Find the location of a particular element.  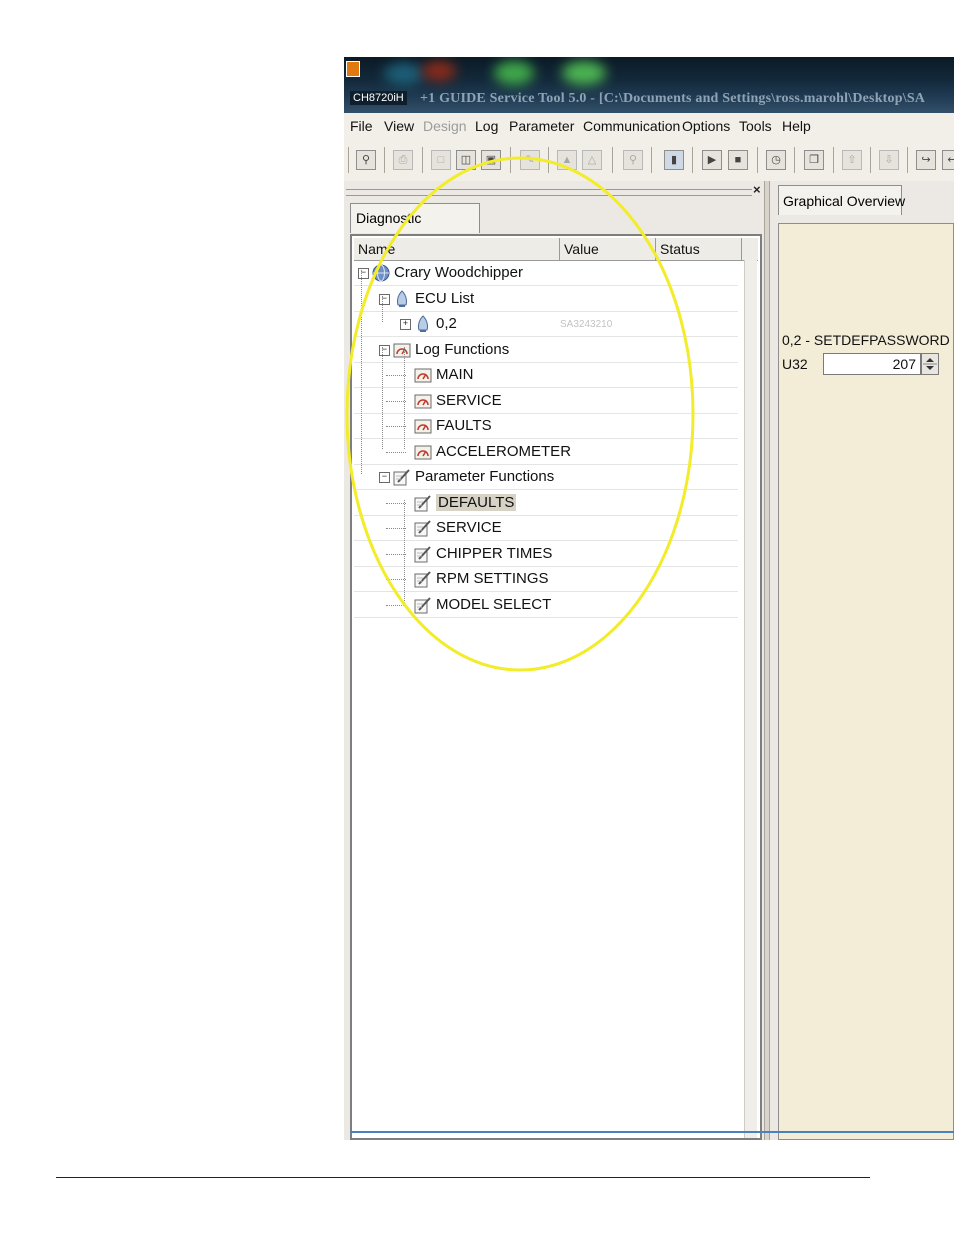

tree-item-label: DEFAULTS is located at coordinates (476, 502).